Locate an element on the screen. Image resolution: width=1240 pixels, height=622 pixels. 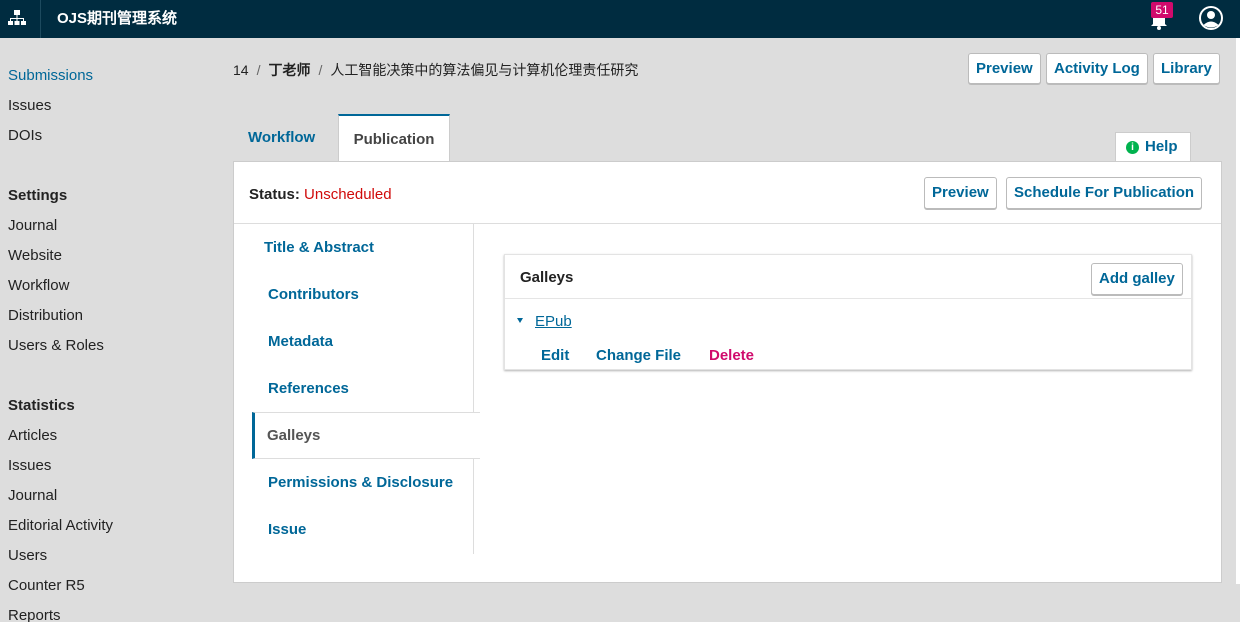
activity-log-button: Activity Log is located at coordinates (1097, 68).